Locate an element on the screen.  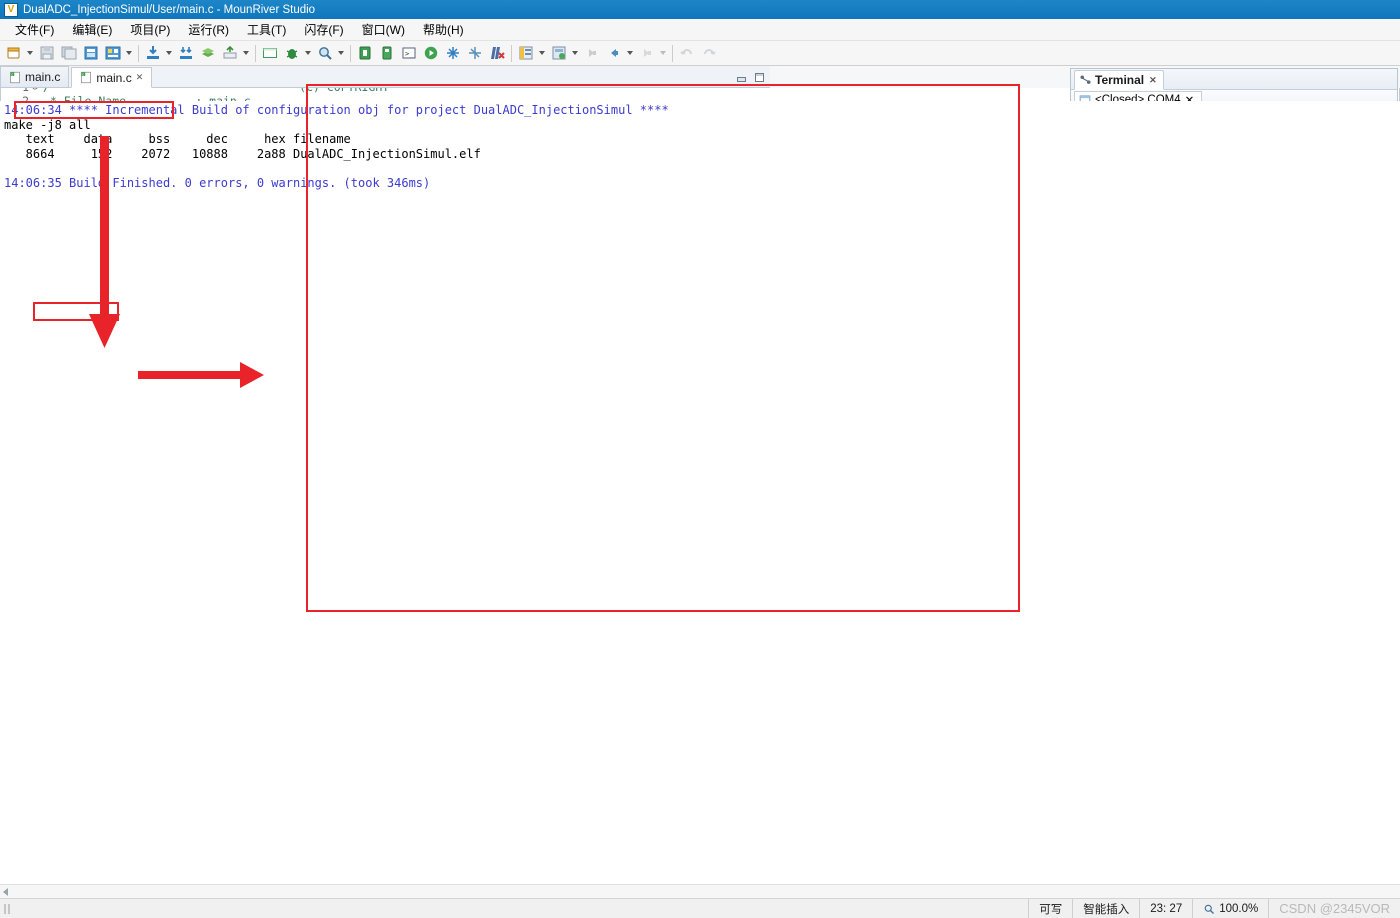
upload-icon is located at coordinates (230, 53).